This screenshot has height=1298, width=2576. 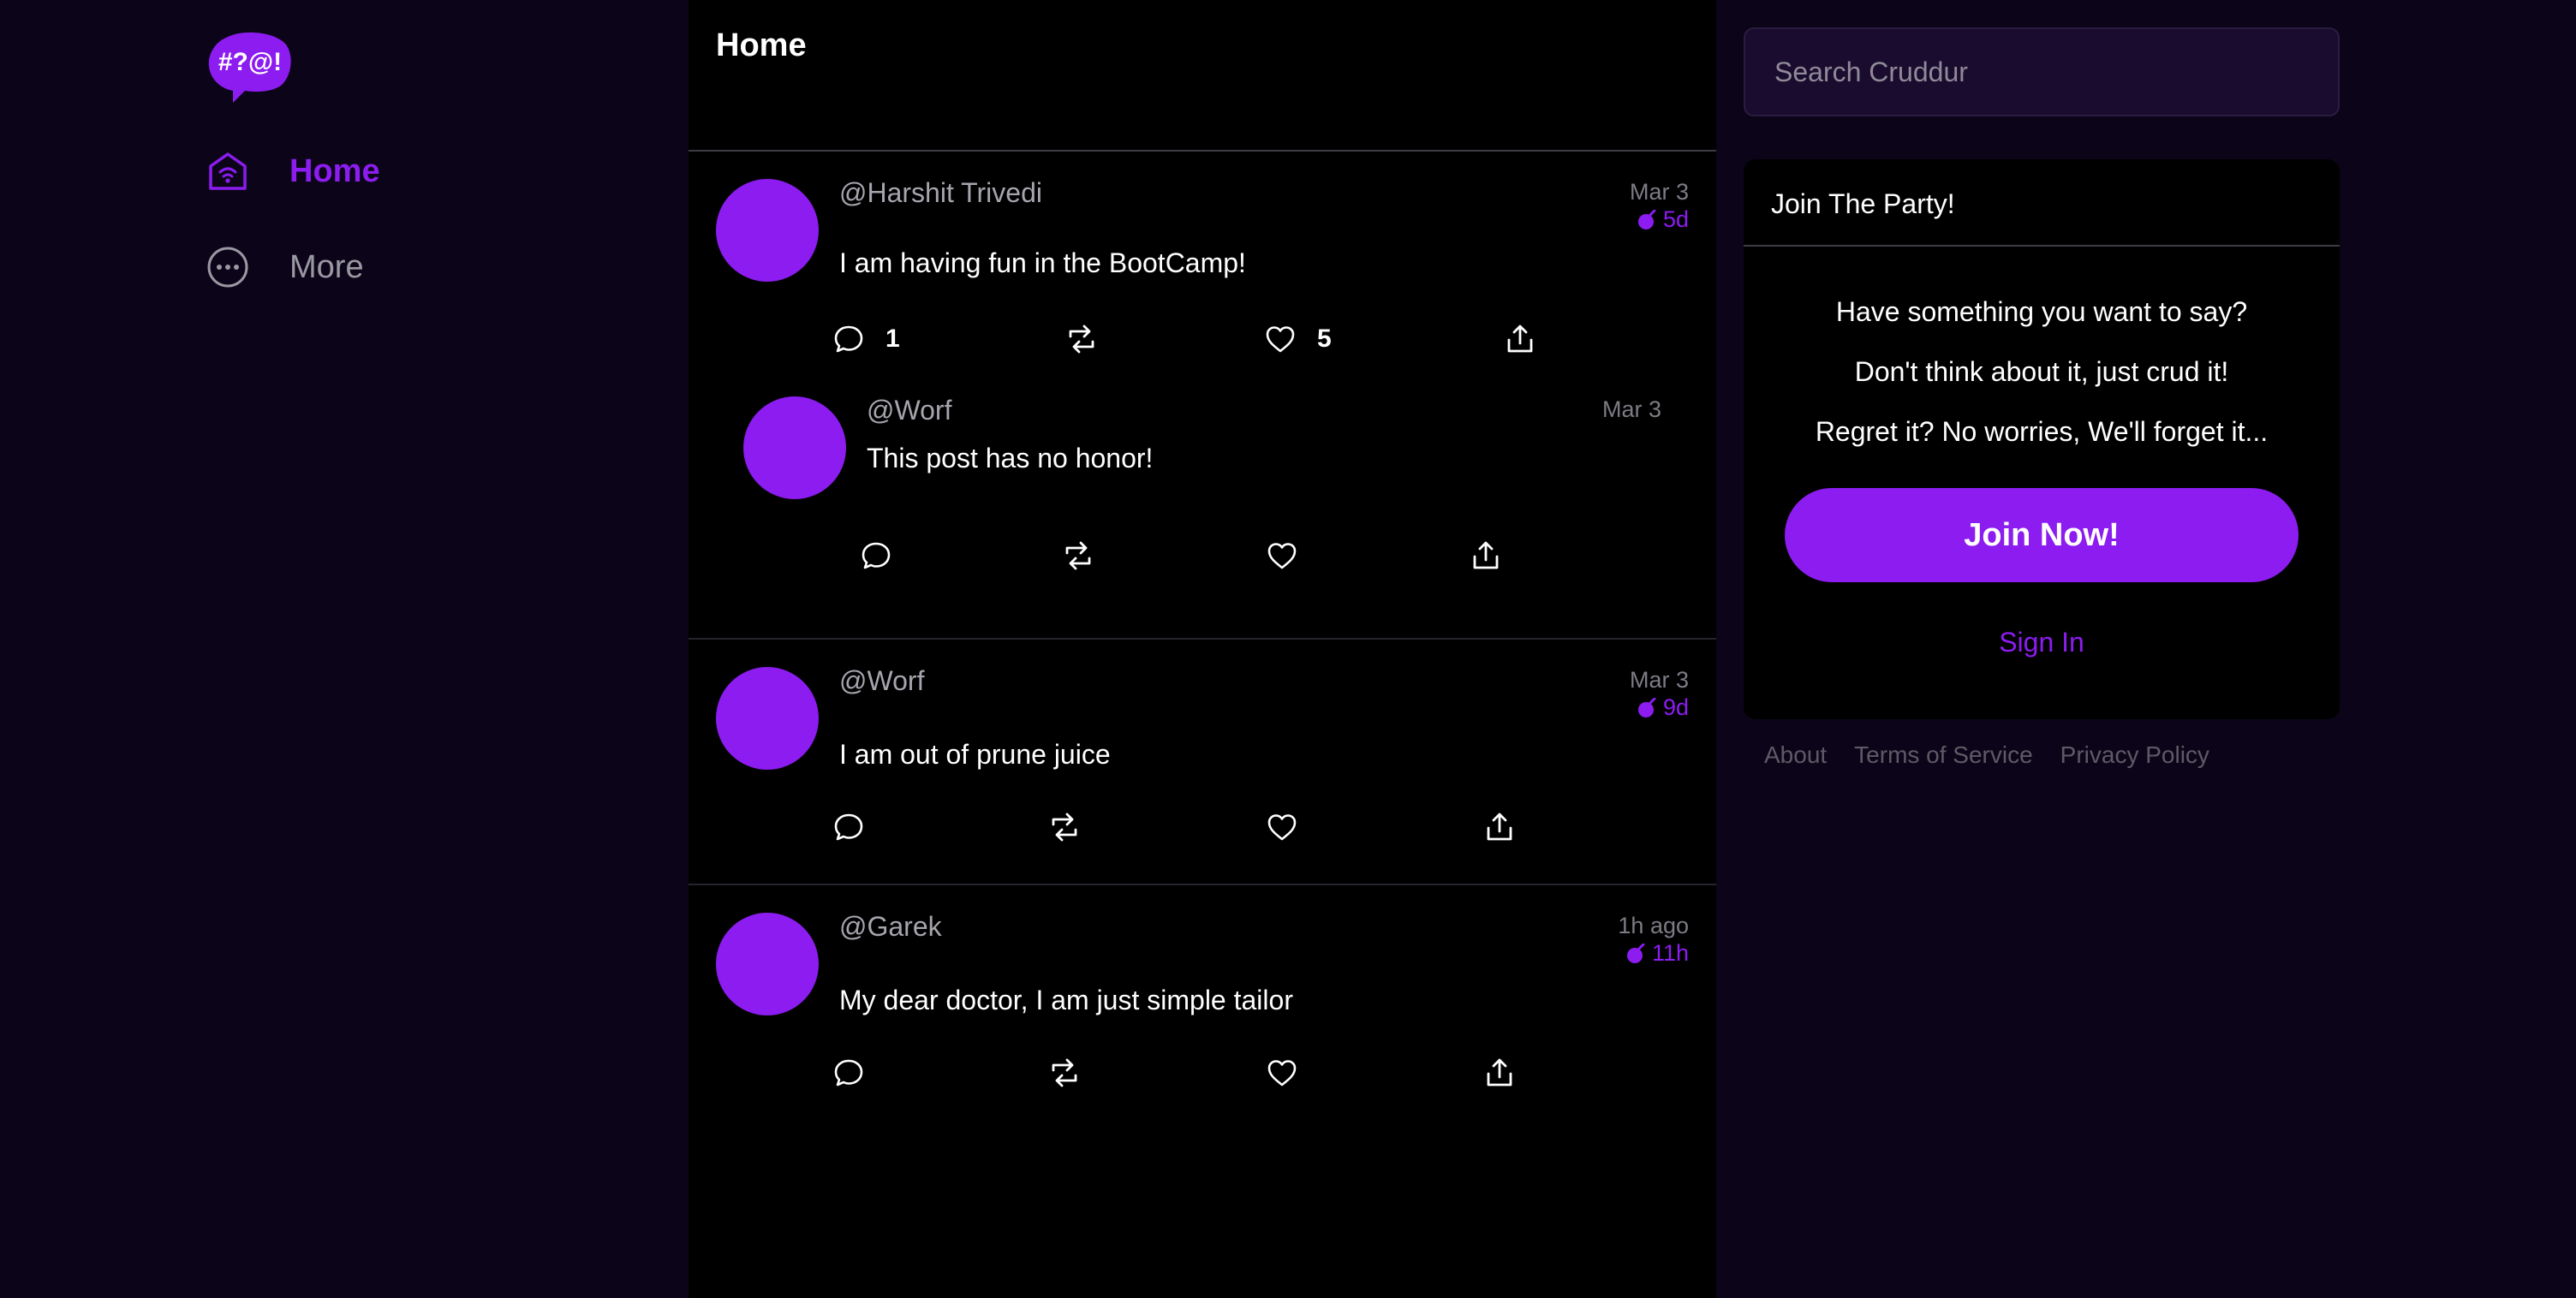 I want to click on home-icon, so click(x=228, y=171).